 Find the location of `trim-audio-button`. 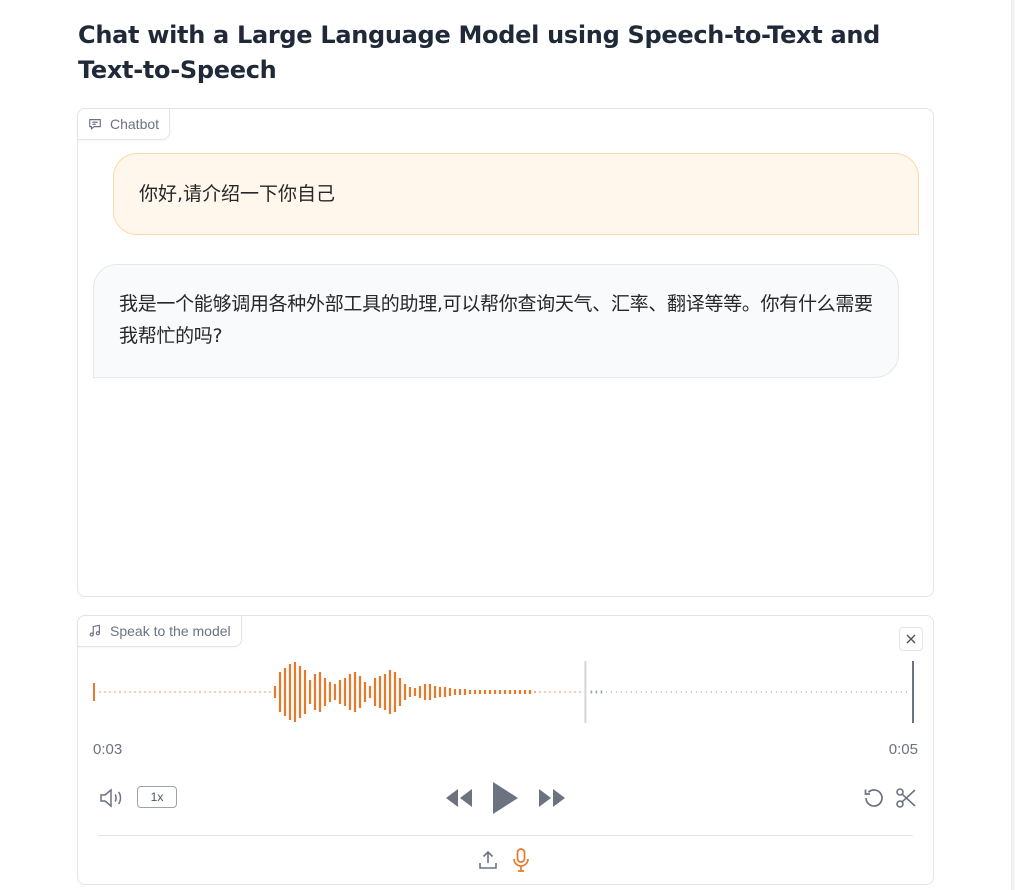

trim-audio-button is located at coordinates (906, 798).